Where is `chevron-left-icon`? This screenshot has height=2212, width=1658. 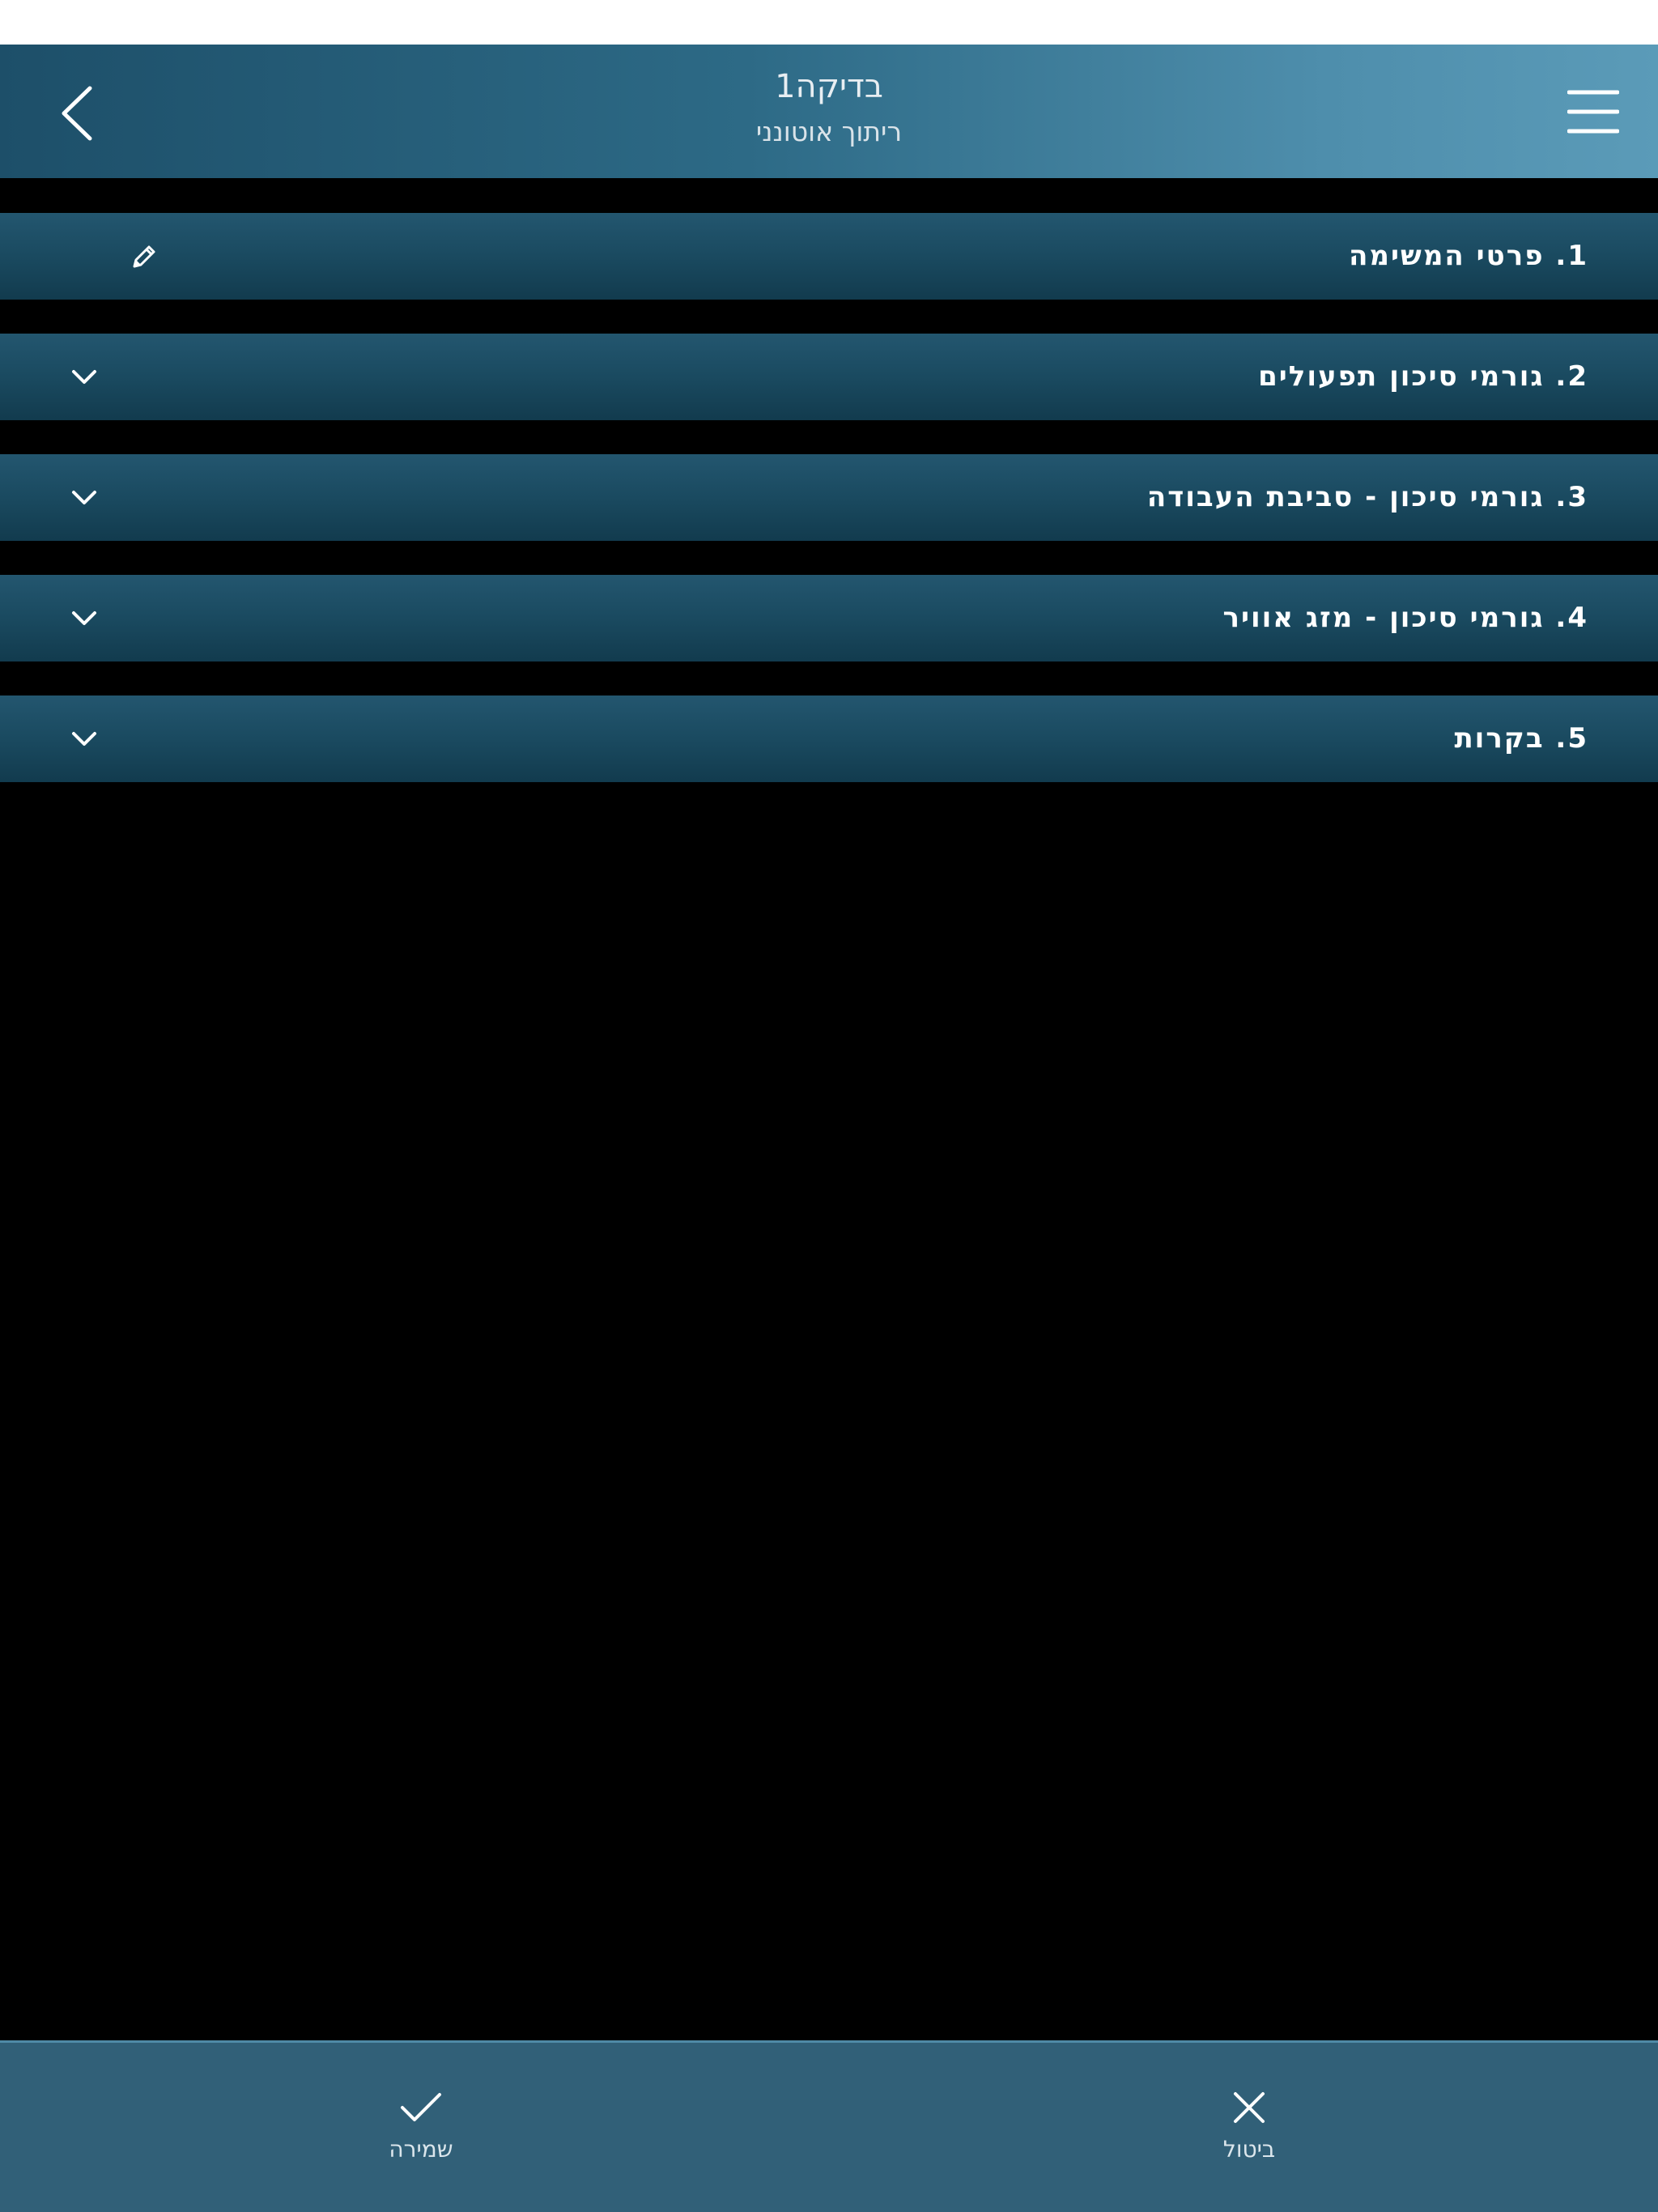 chevron-left-icon is located at coordinates (77, 114).